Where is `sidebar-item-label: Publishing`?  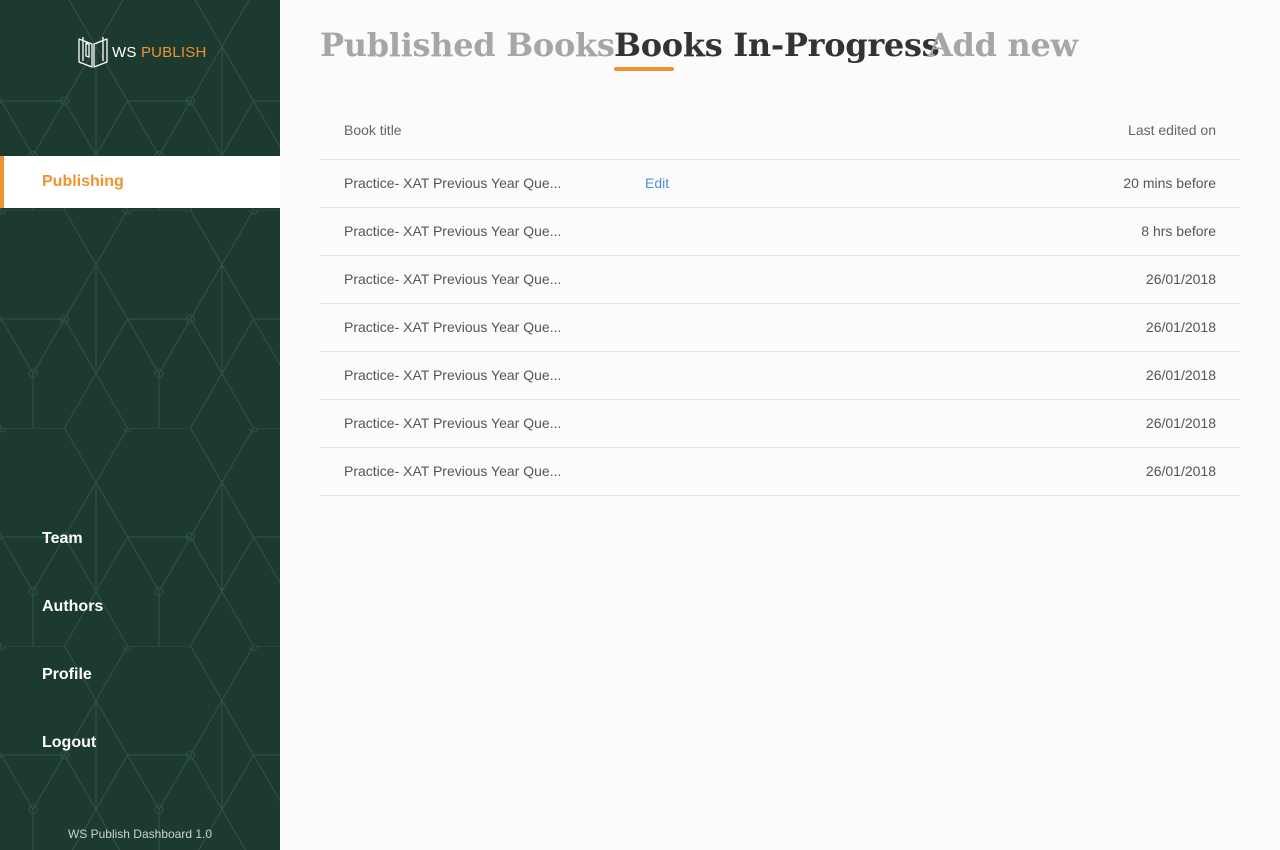 sidebar-item-label: Publishing is located at coordinates (83, 181).